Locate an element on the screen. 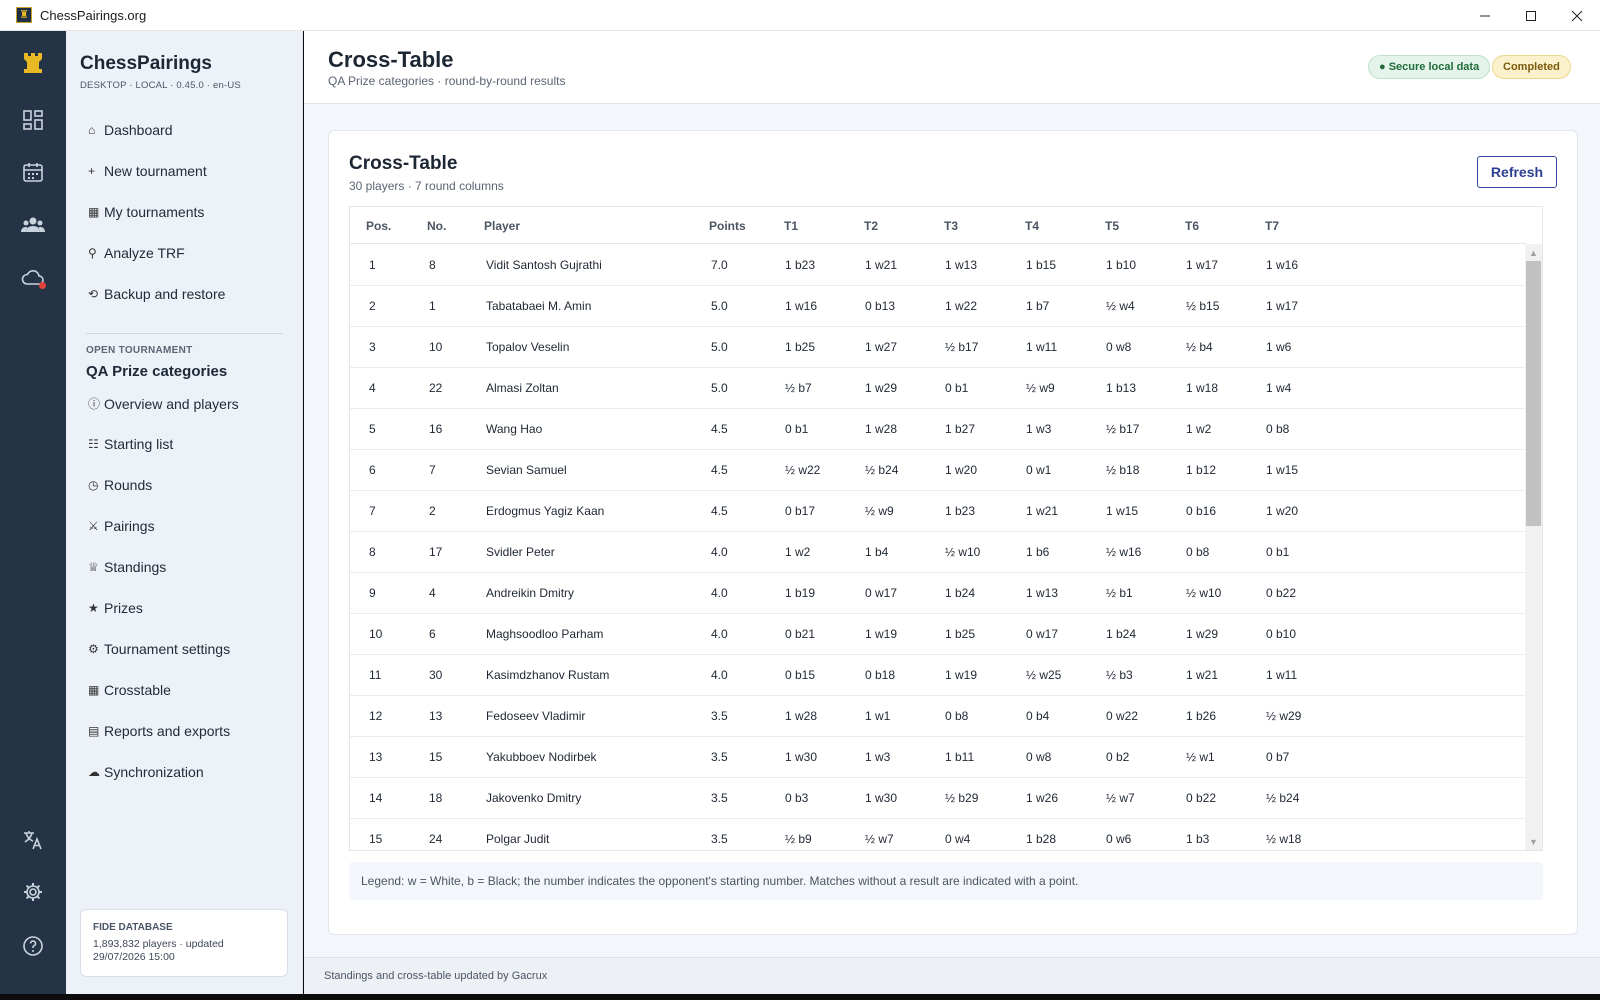 The width and height of the screenshot is (1600, 1000). nav-overview-players: ⓘ Overview and players is located at coordinates (163, 403).